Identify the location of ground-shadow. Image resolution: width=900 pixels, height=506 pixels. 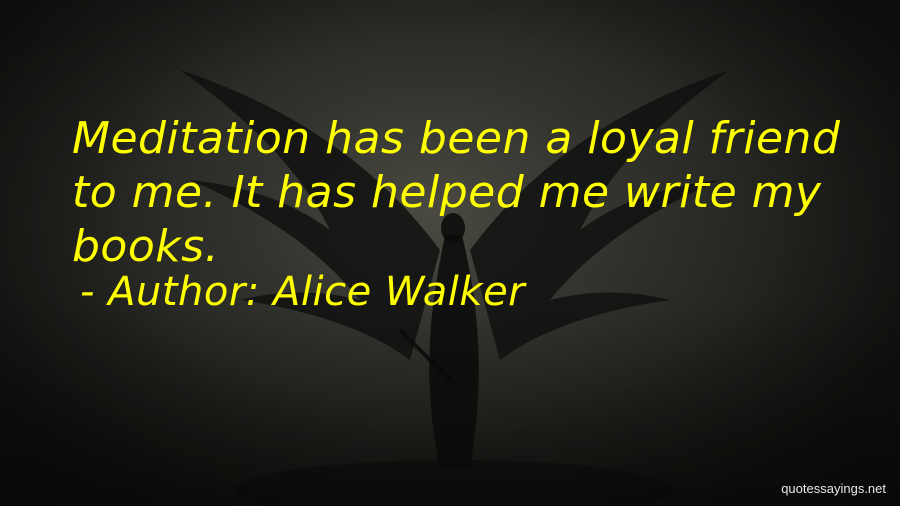
(455, 483).